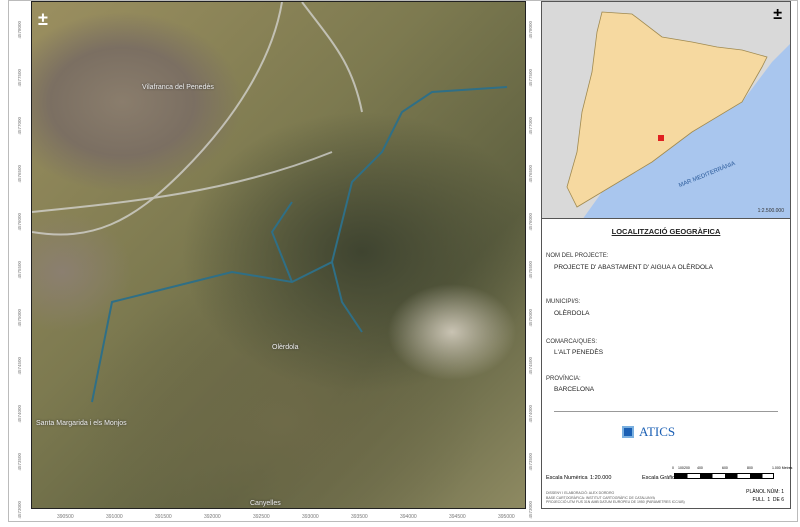  I want to click on logo-icon, so click(628, 432).